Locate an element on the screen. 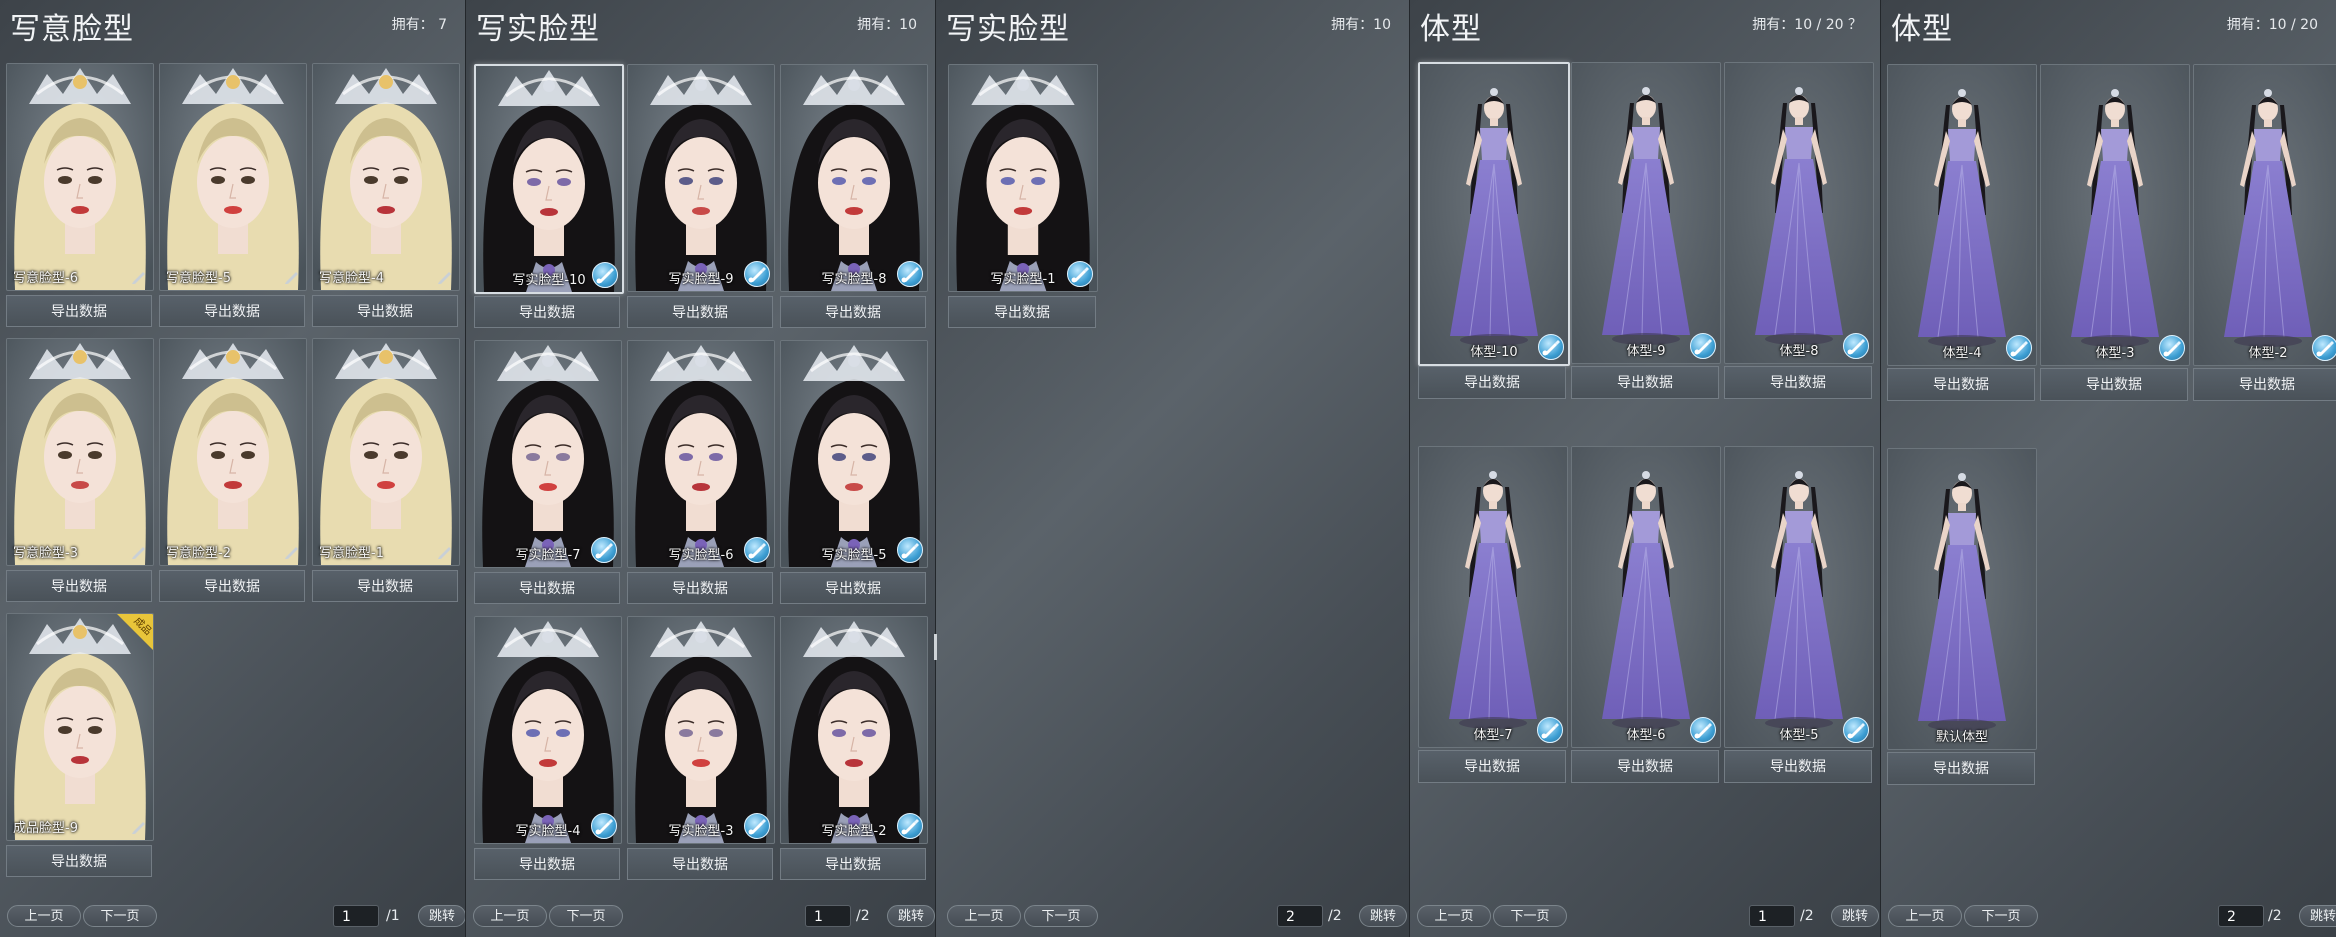 This screenshot has height=937, width=2336. body-preset-card: 体型-10 is located at coordinates (1494, 214).